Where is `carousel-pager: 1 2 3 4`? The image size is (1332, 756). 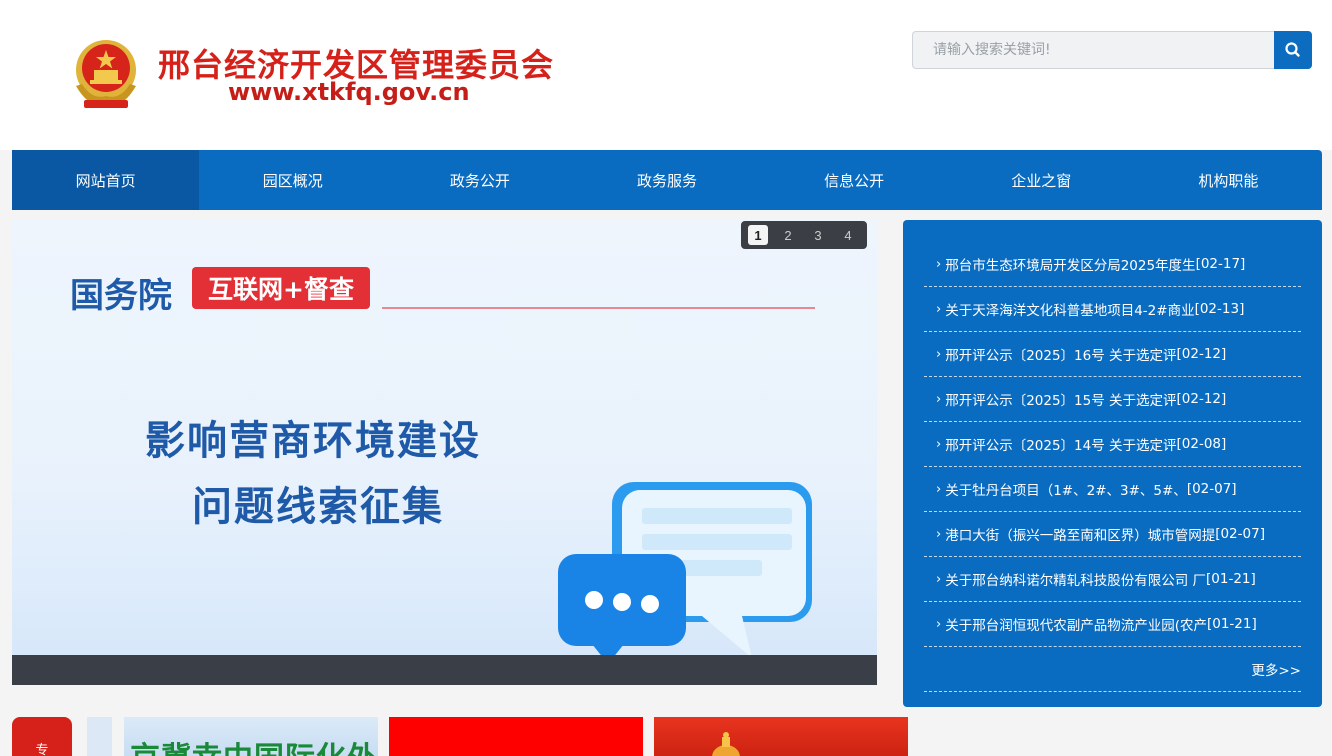
carousel-pager: 1 2 3 4 is located at coordinates (804, 235).